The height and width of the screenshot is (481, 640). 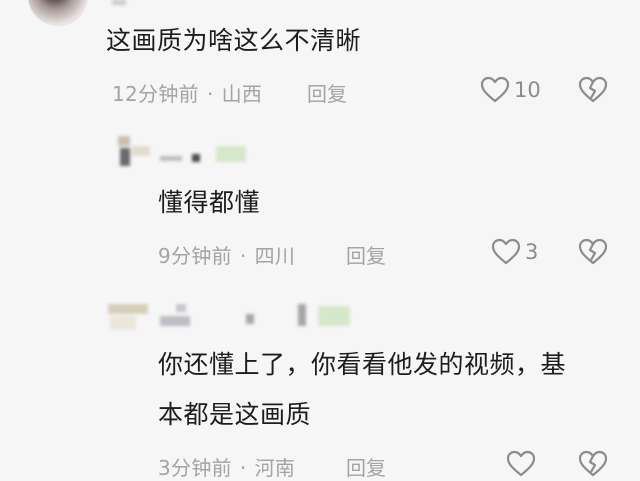 I want to click on comment-text: 这画质为啥这么不清晰, so click(x=234, y=40).